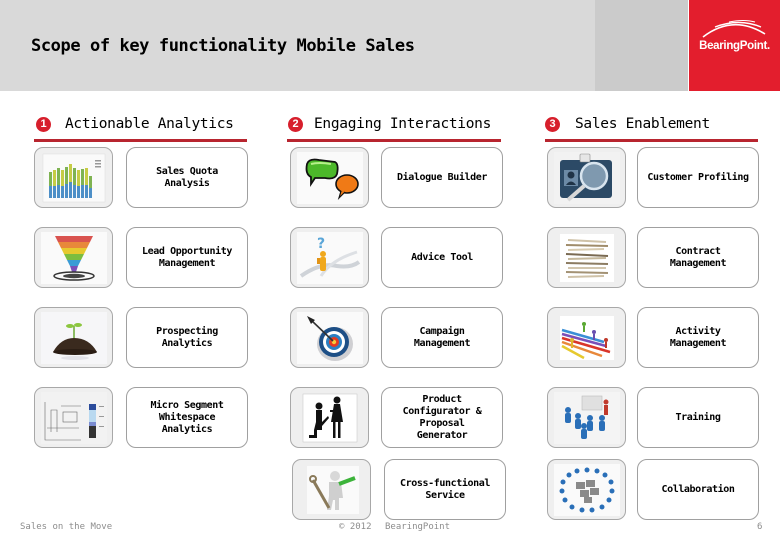 This screenshot has width=780, height=540. I want to click on feature-label: Contract Management, so click(698, 257).